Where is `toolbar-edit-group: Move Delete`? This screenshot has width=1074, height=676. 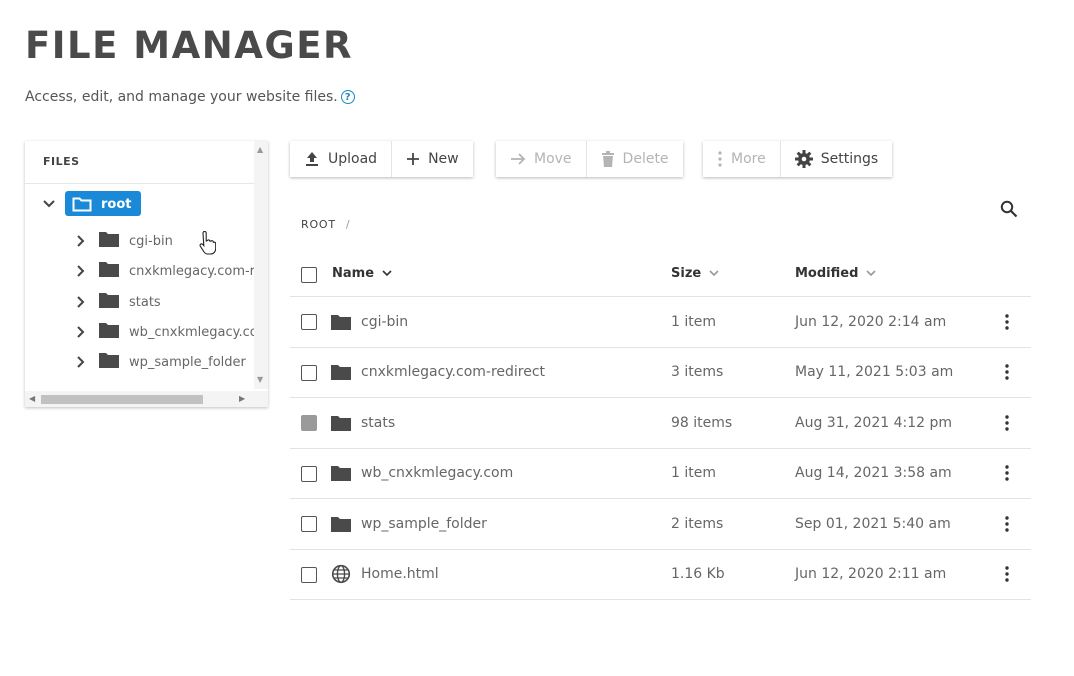 toolbar-edit-group: Move Delete is located at coordinates (589, 159).